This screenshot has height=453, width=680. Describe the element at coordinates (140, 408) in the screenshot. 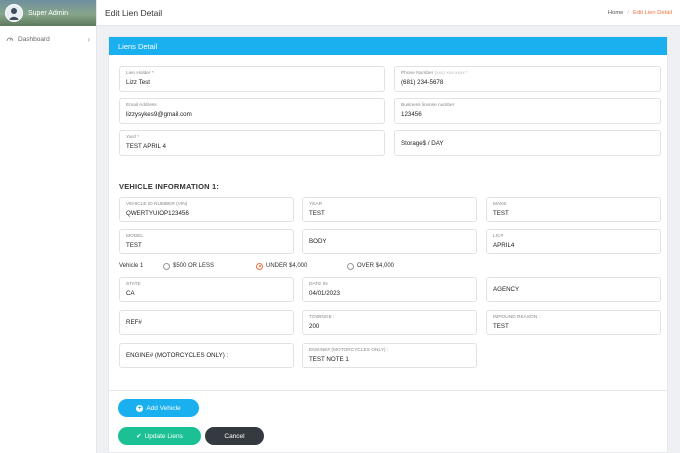

I see `plus-icon: +` at that location.